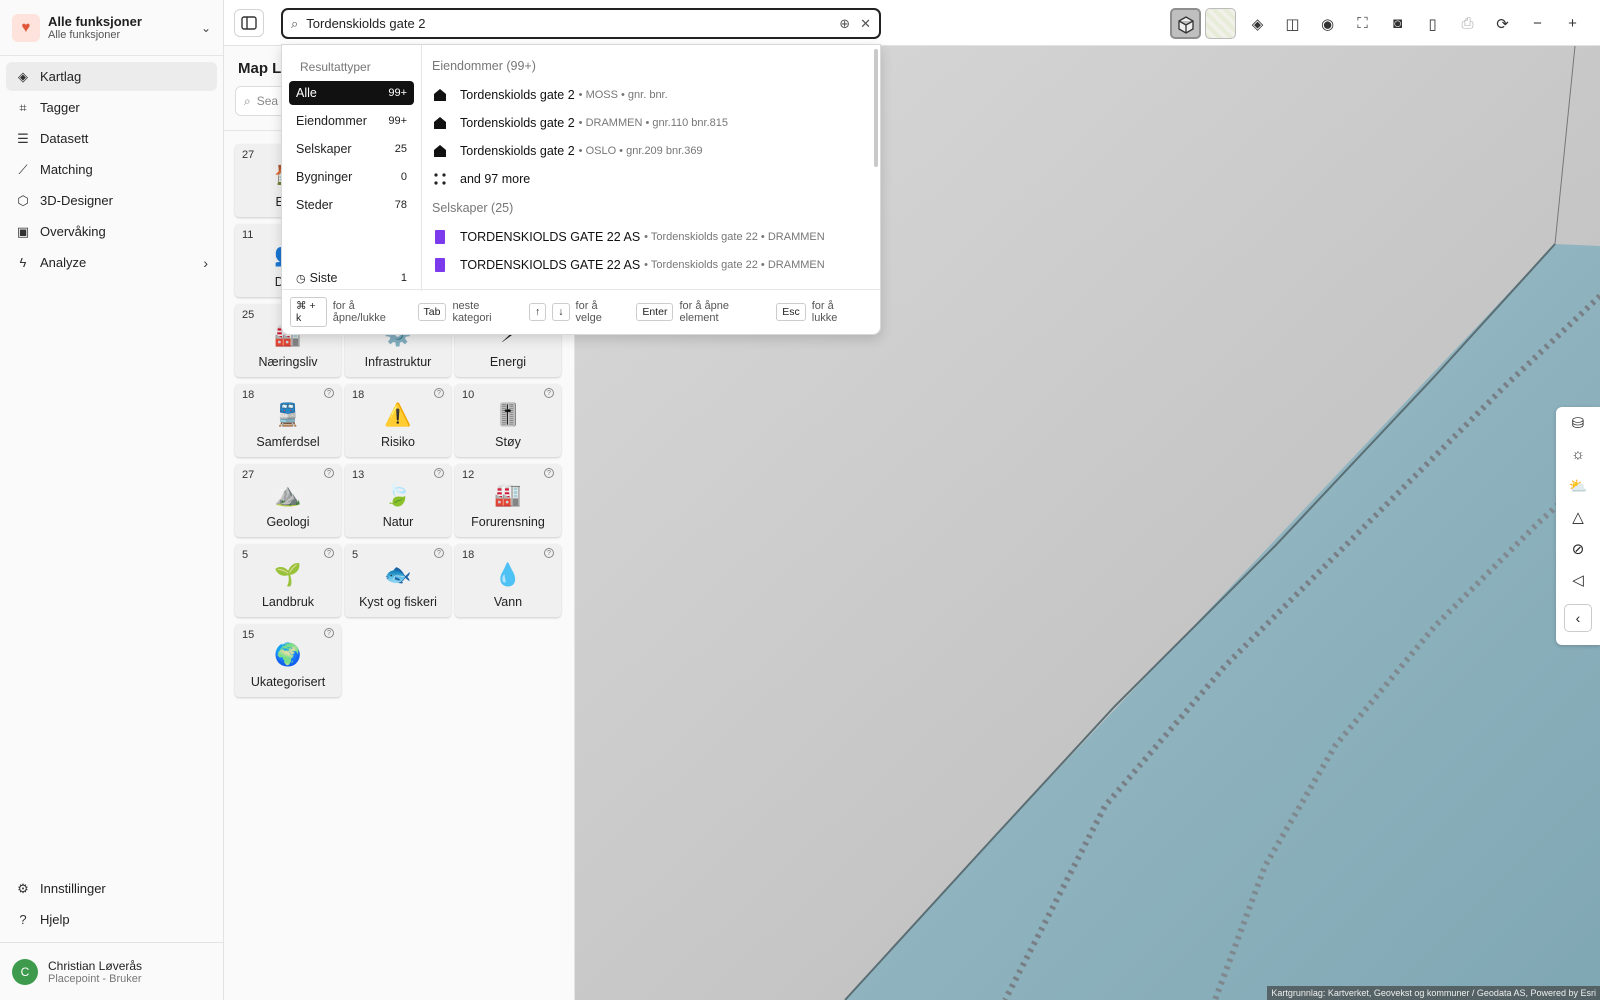  I want to click on sidebar-item-label: Hjelp, so click(55, 919).